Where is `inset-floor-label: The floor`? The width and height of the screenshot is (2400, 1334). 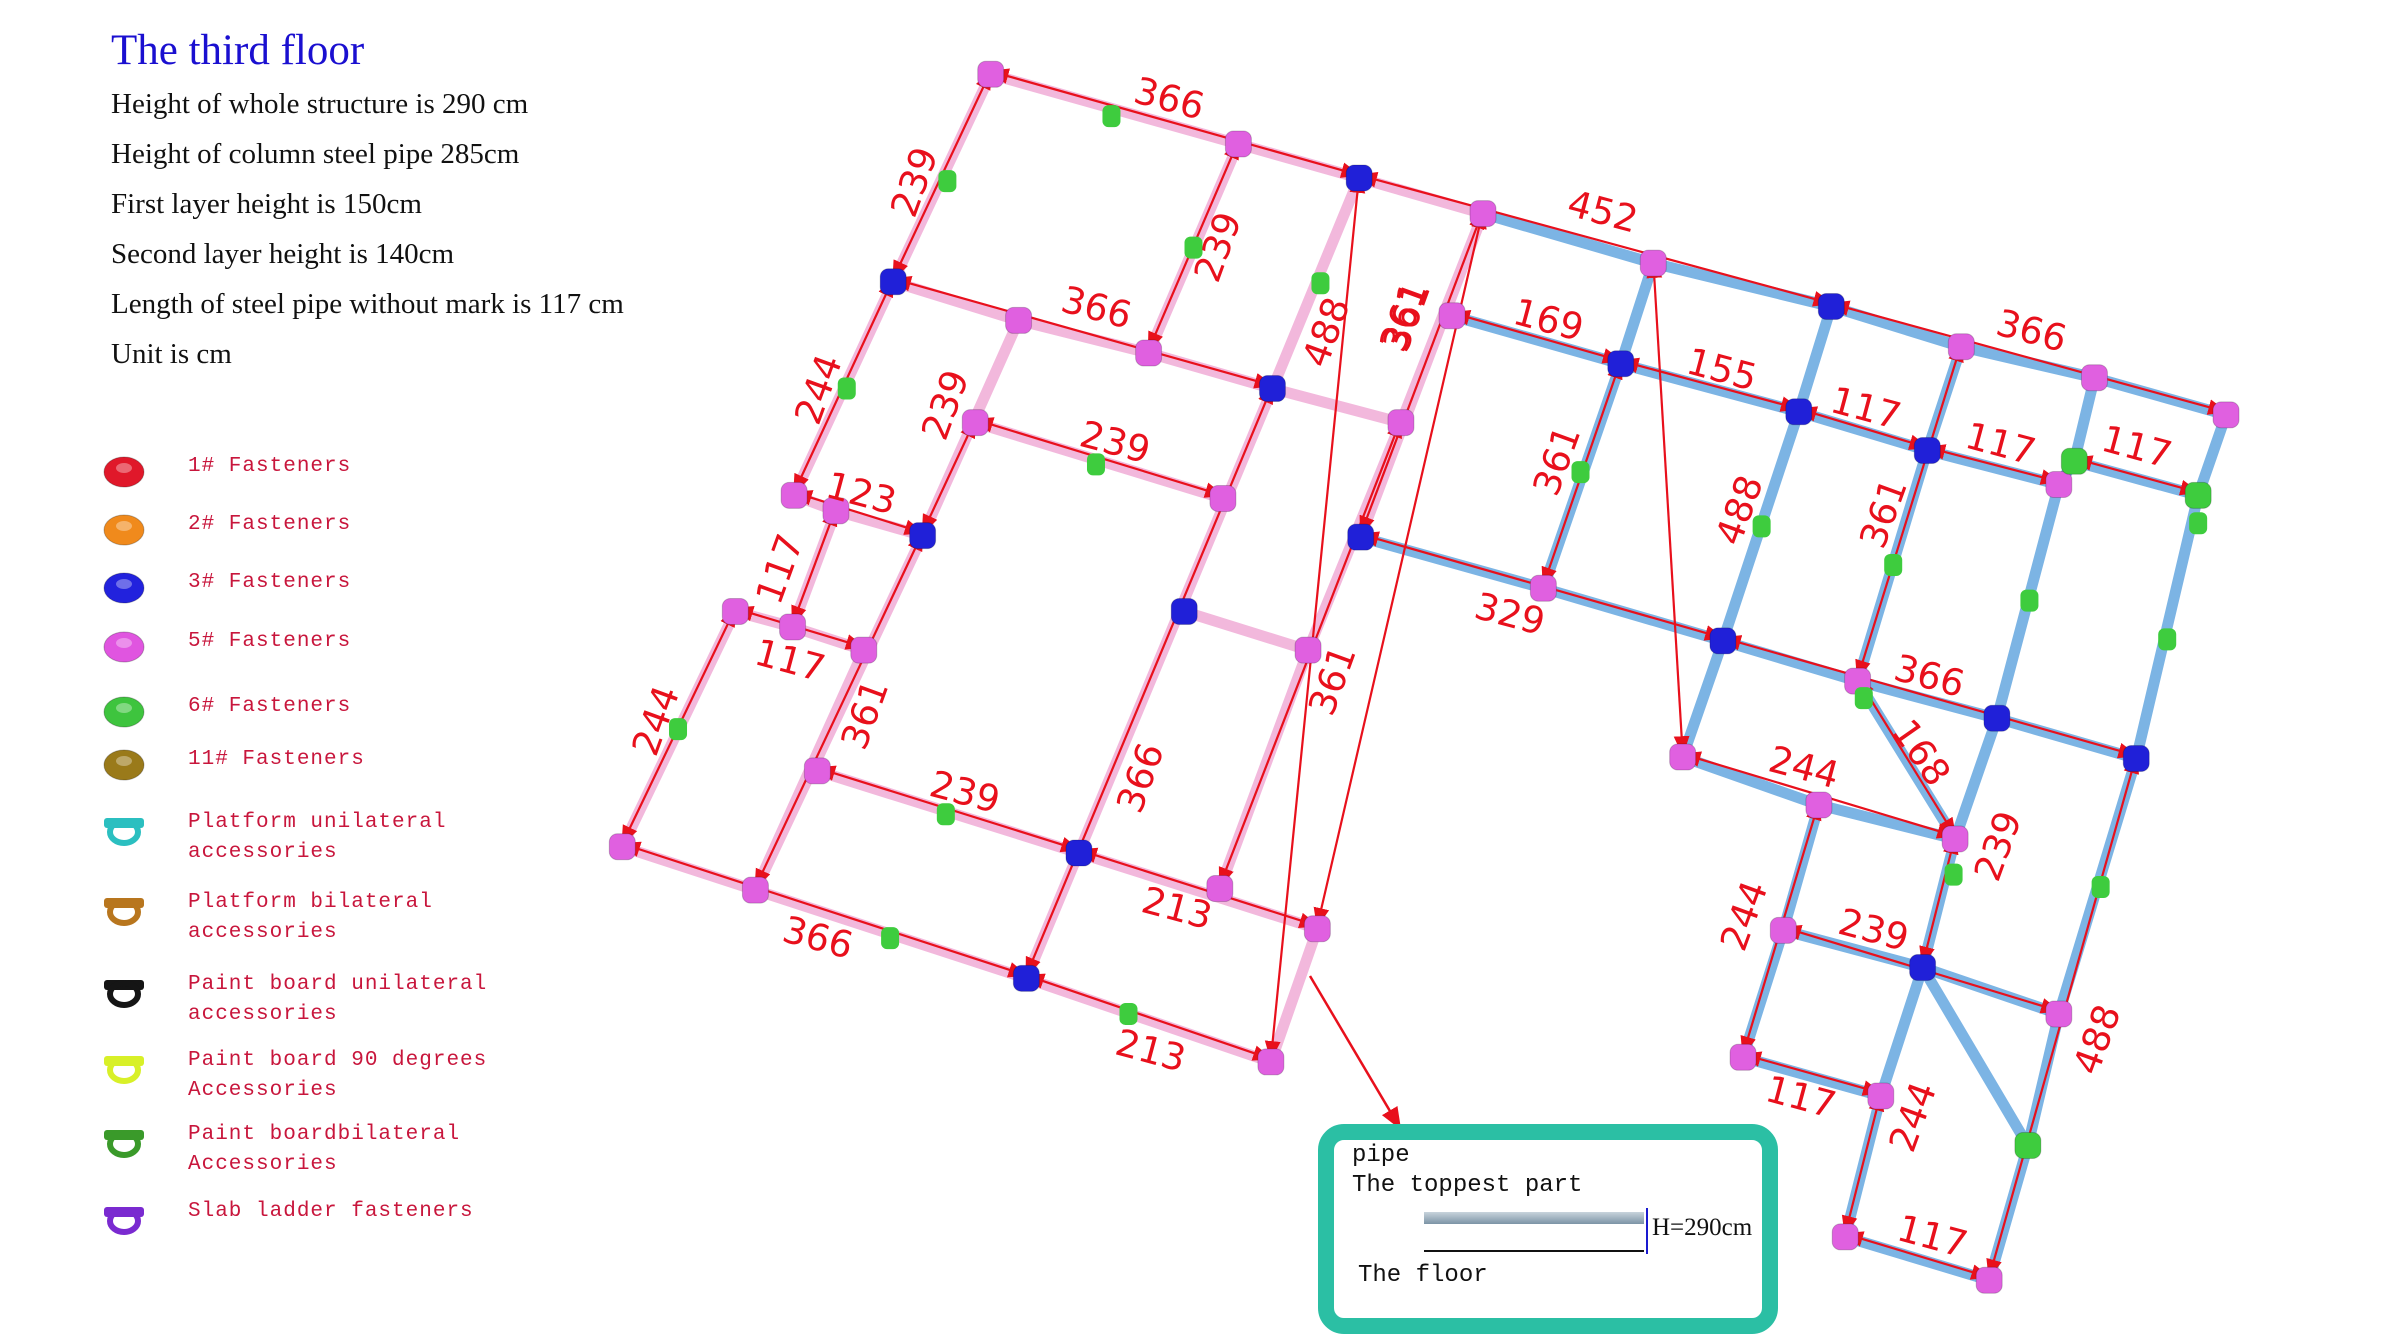
inset-floor-label: The floor is located at coordinates (1423, 1275).